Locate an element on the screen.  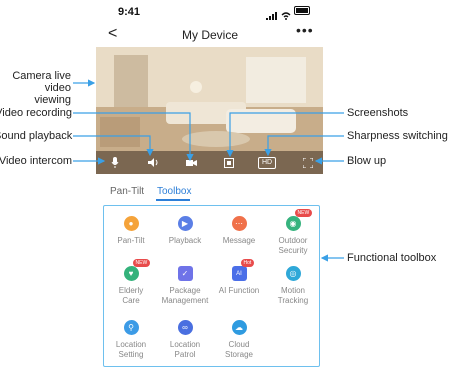
tool-cloud-storage: ☁ Cloud Storage is located at coordinates (239, 340).